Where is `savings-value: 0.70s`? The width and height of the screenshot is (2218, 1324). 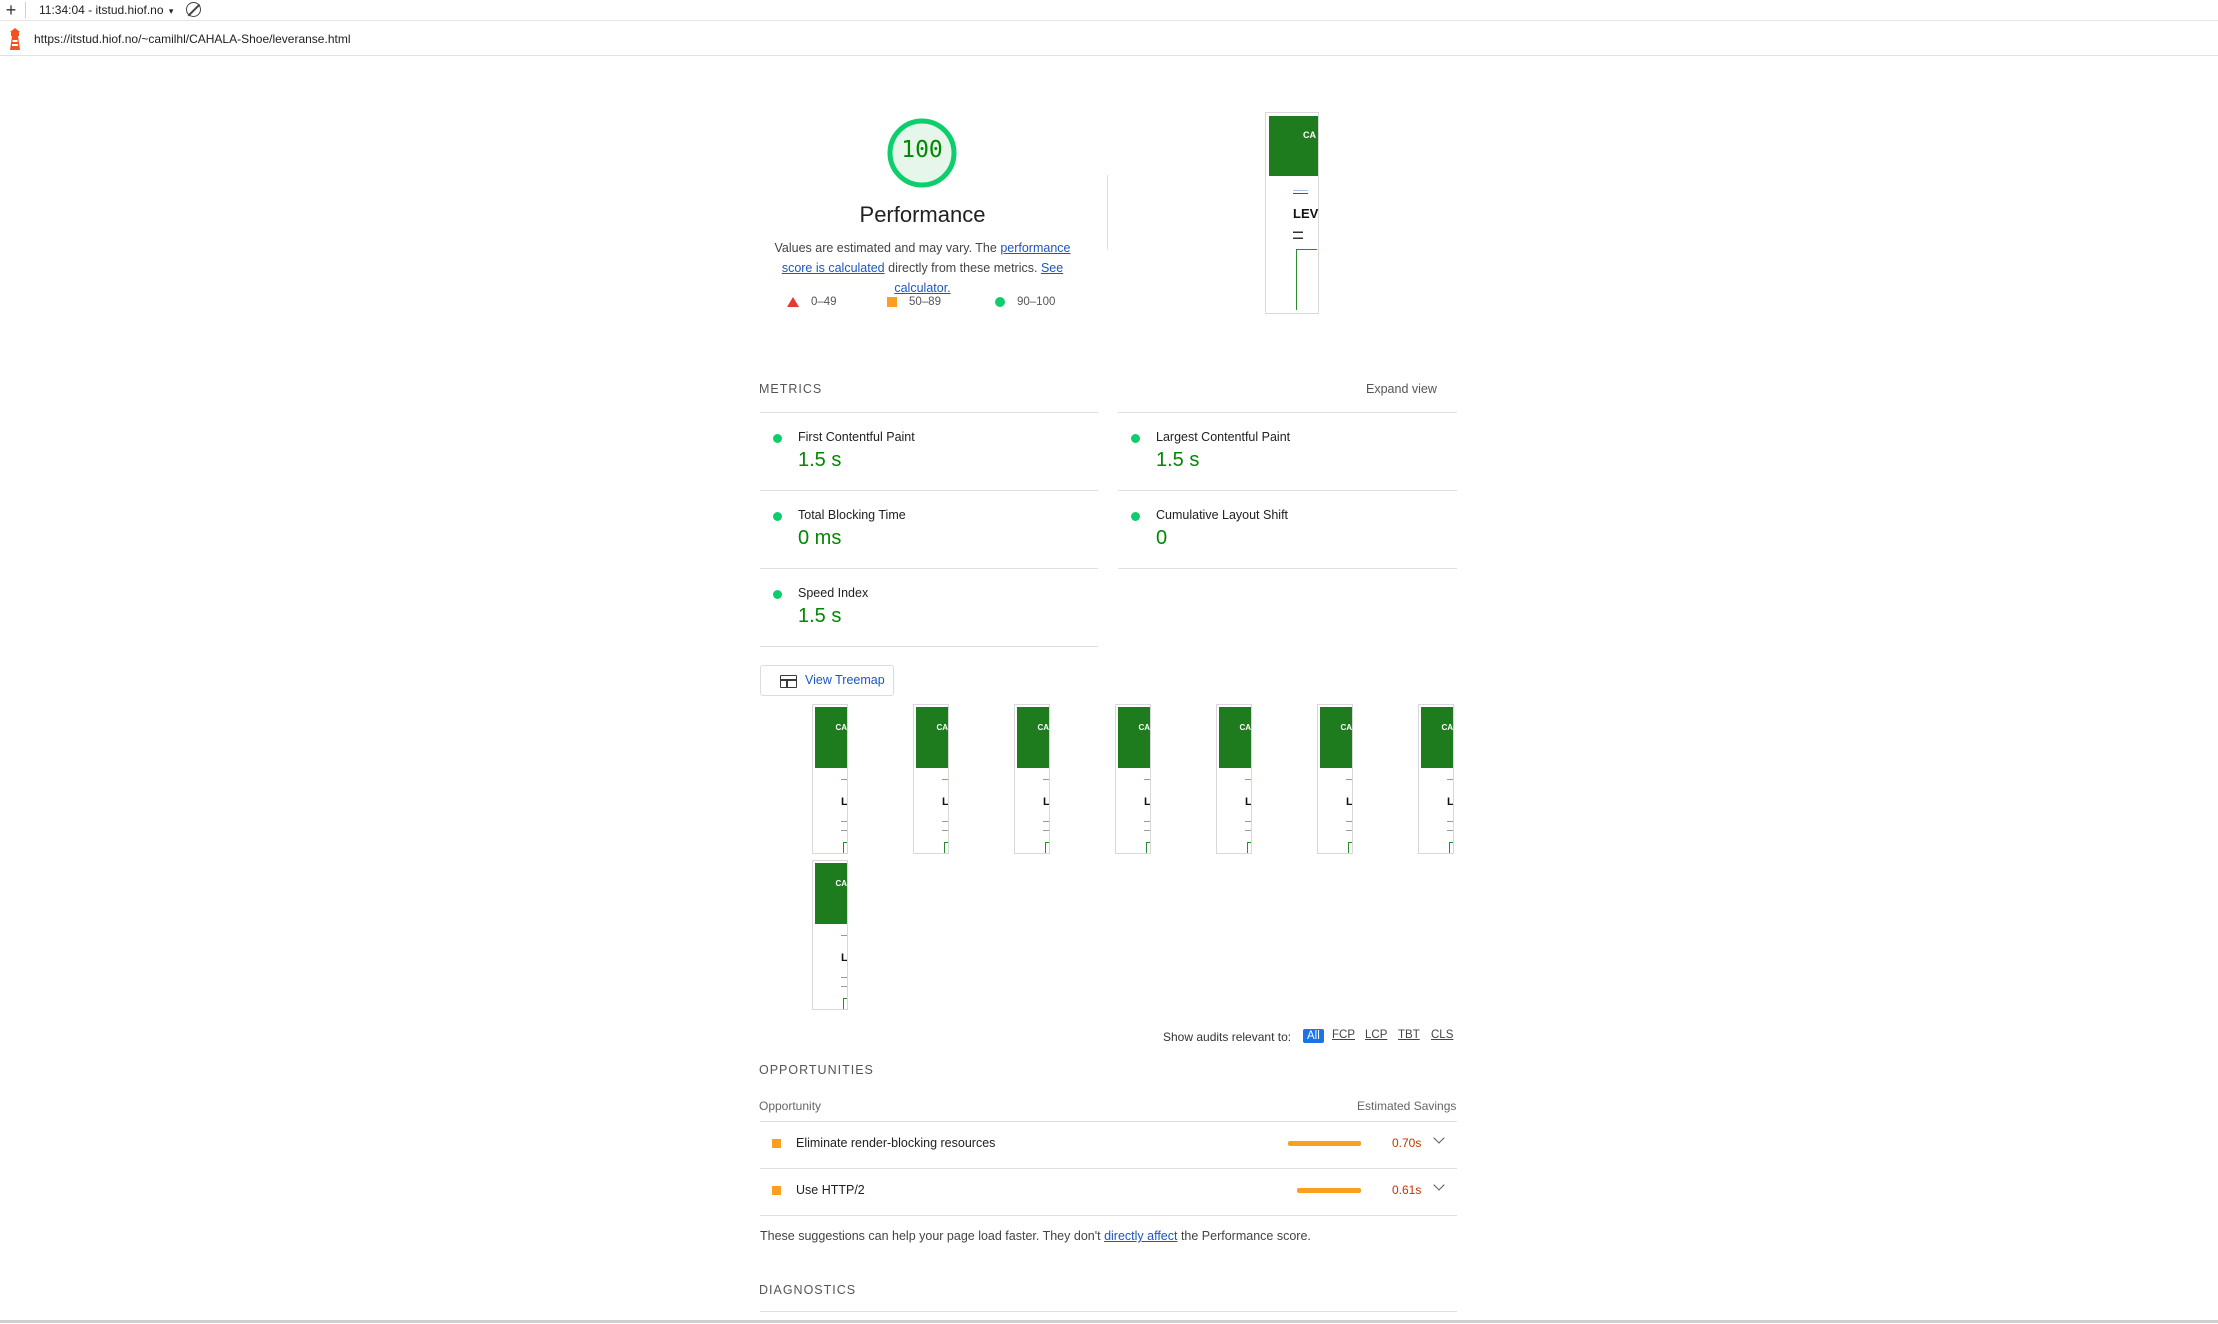
savings-value: 0.70s is located at coordinates (1407, 1143).